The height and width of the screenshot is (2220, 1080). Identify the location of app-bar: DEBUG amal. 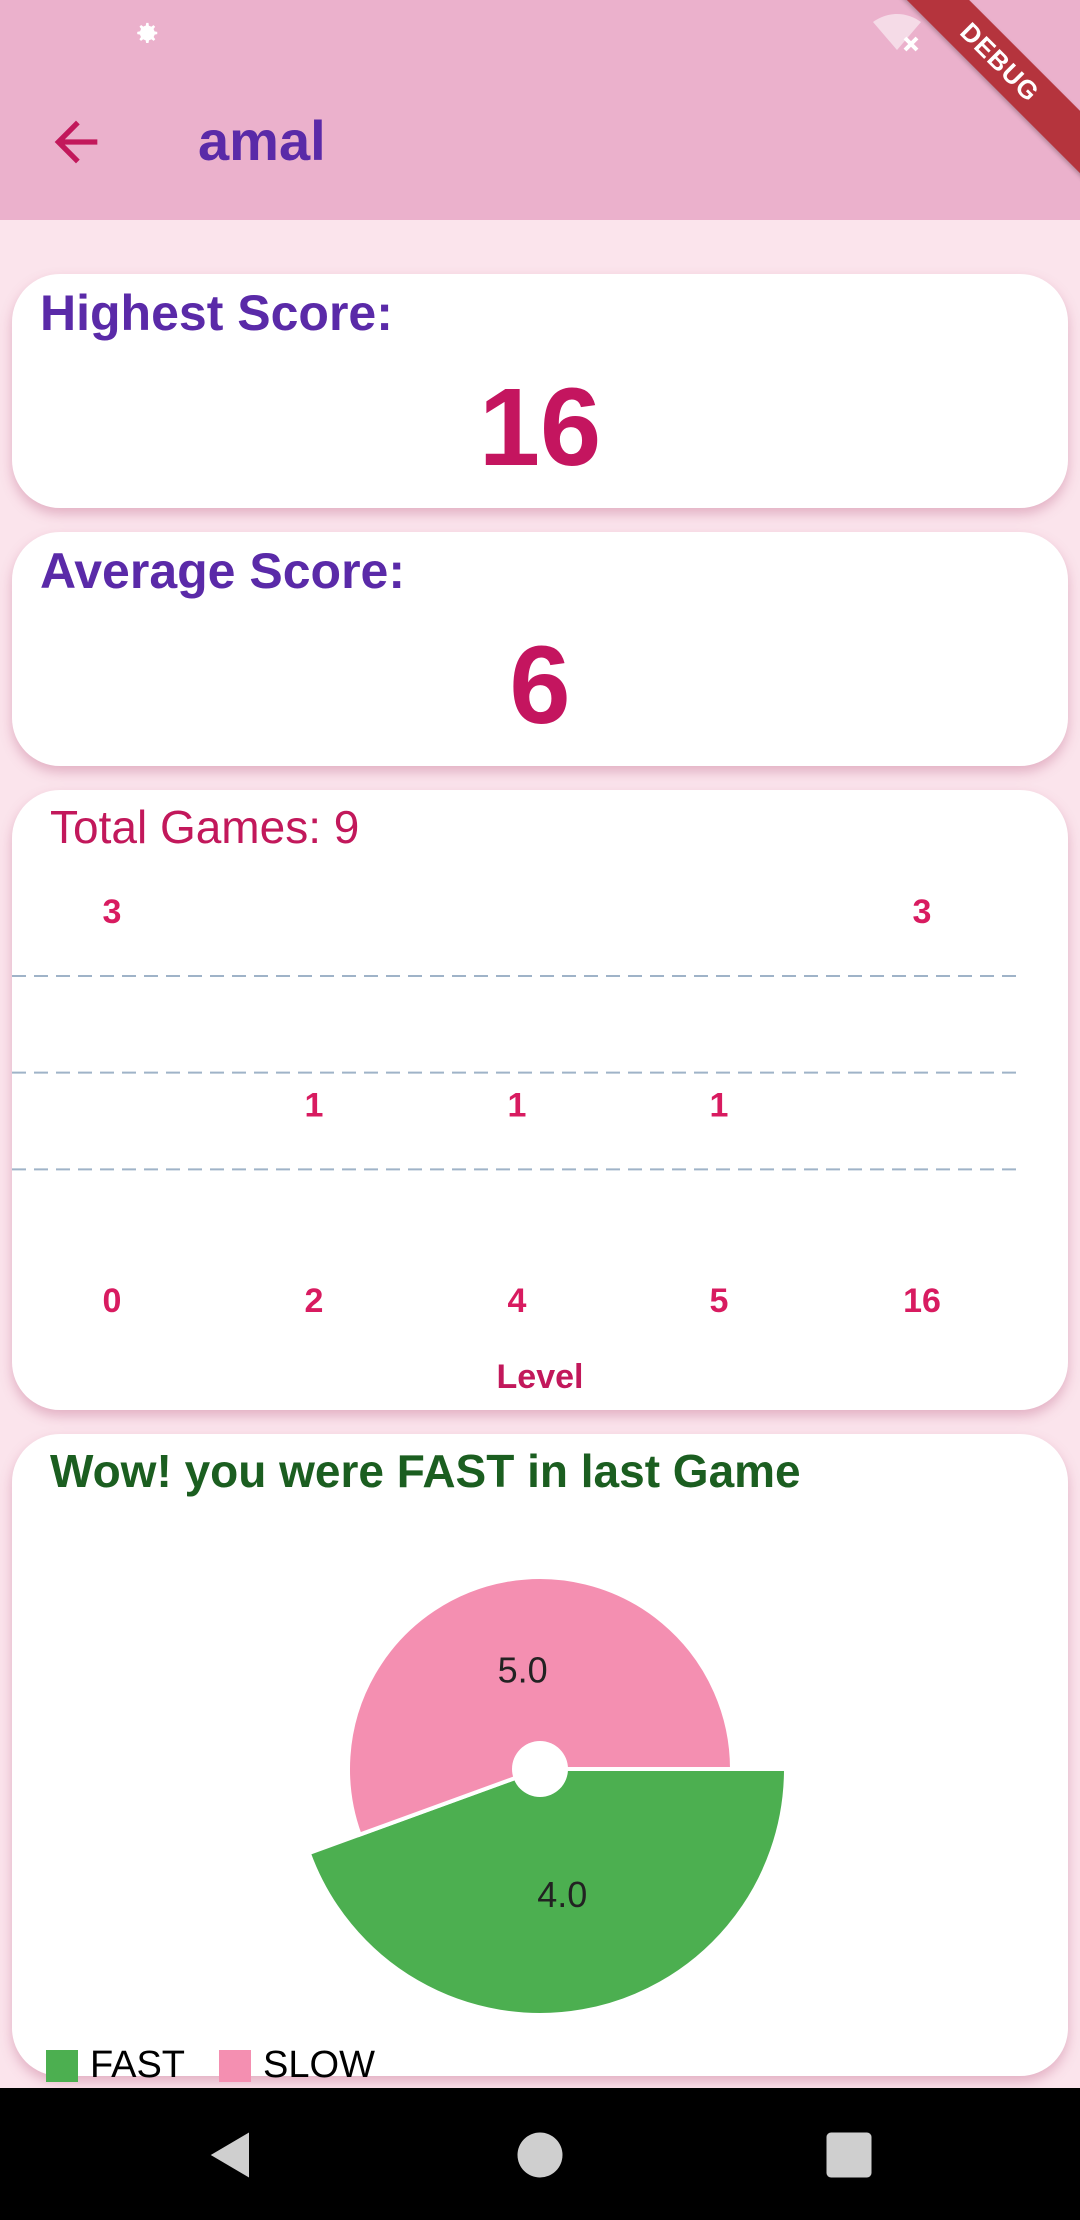
(540, 110).